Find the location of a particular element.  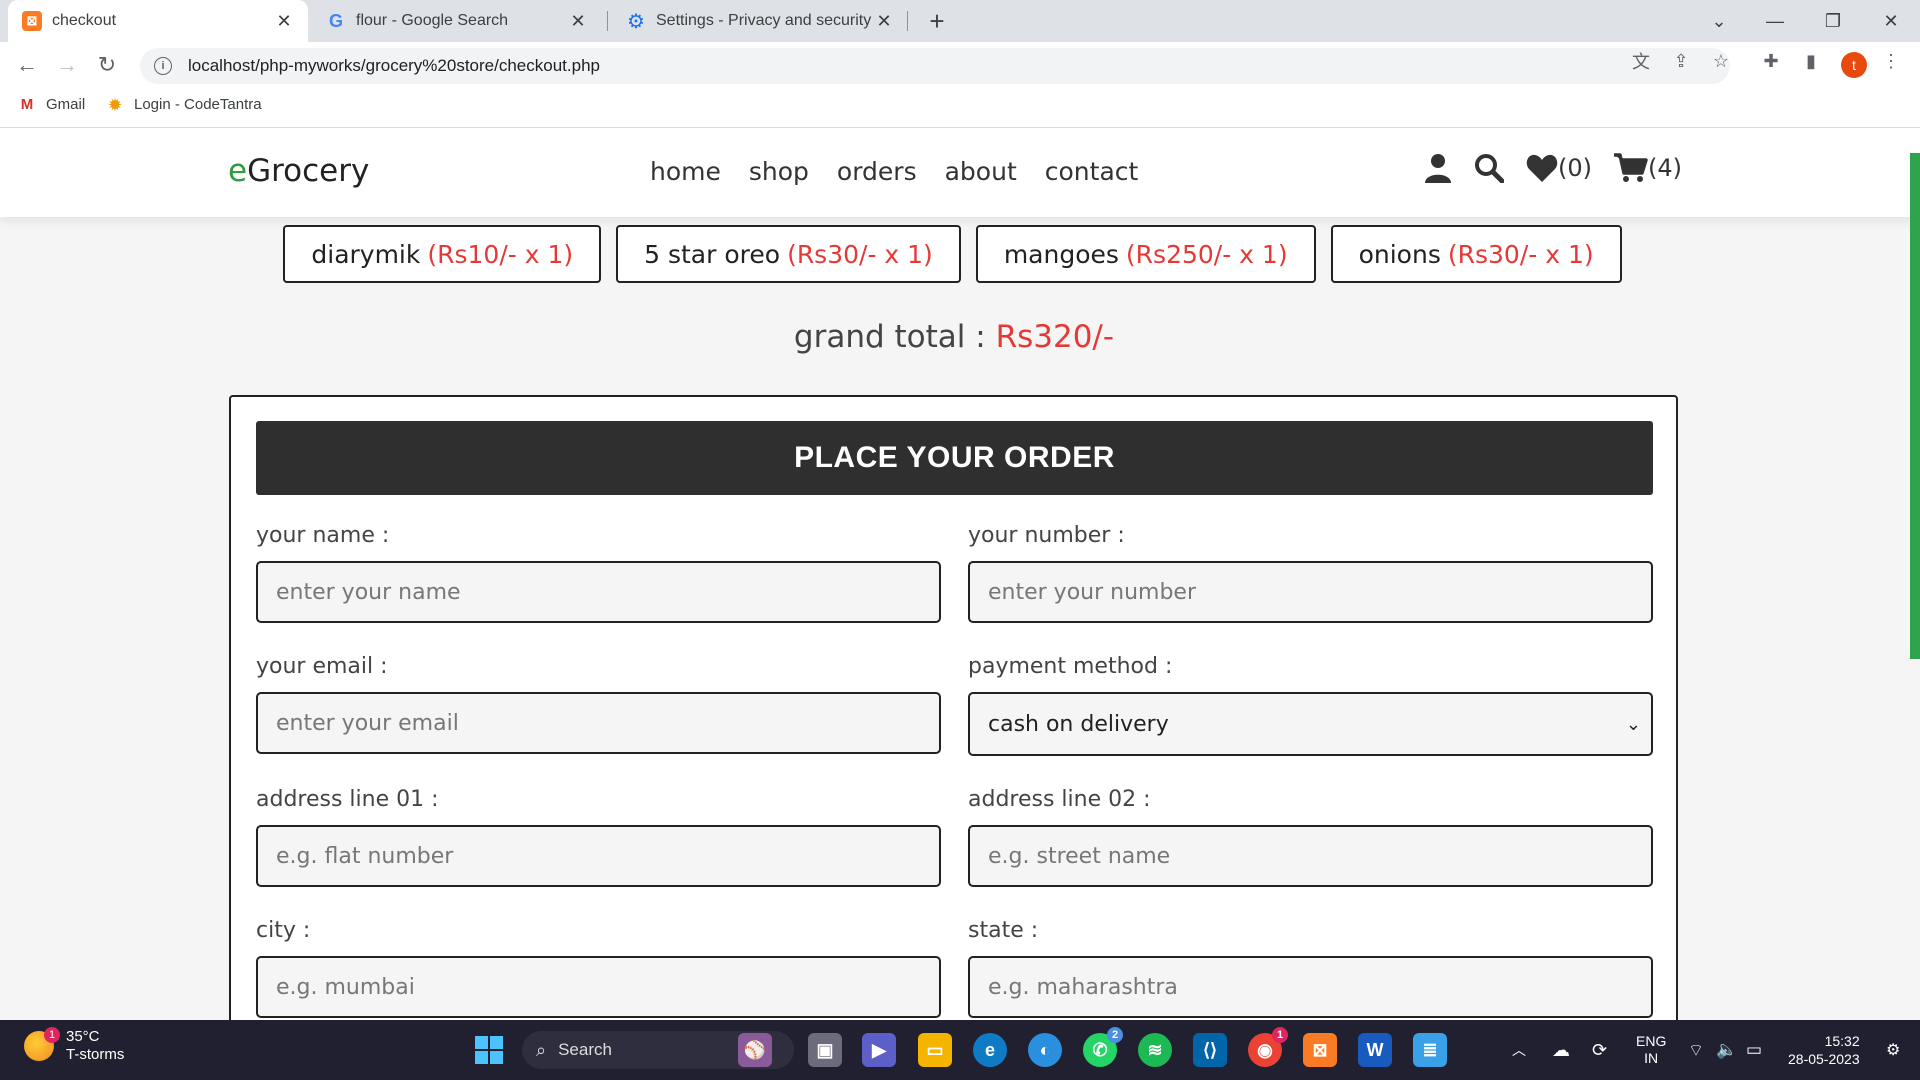

tab-title: checkout is located at coordinates (84, 20).